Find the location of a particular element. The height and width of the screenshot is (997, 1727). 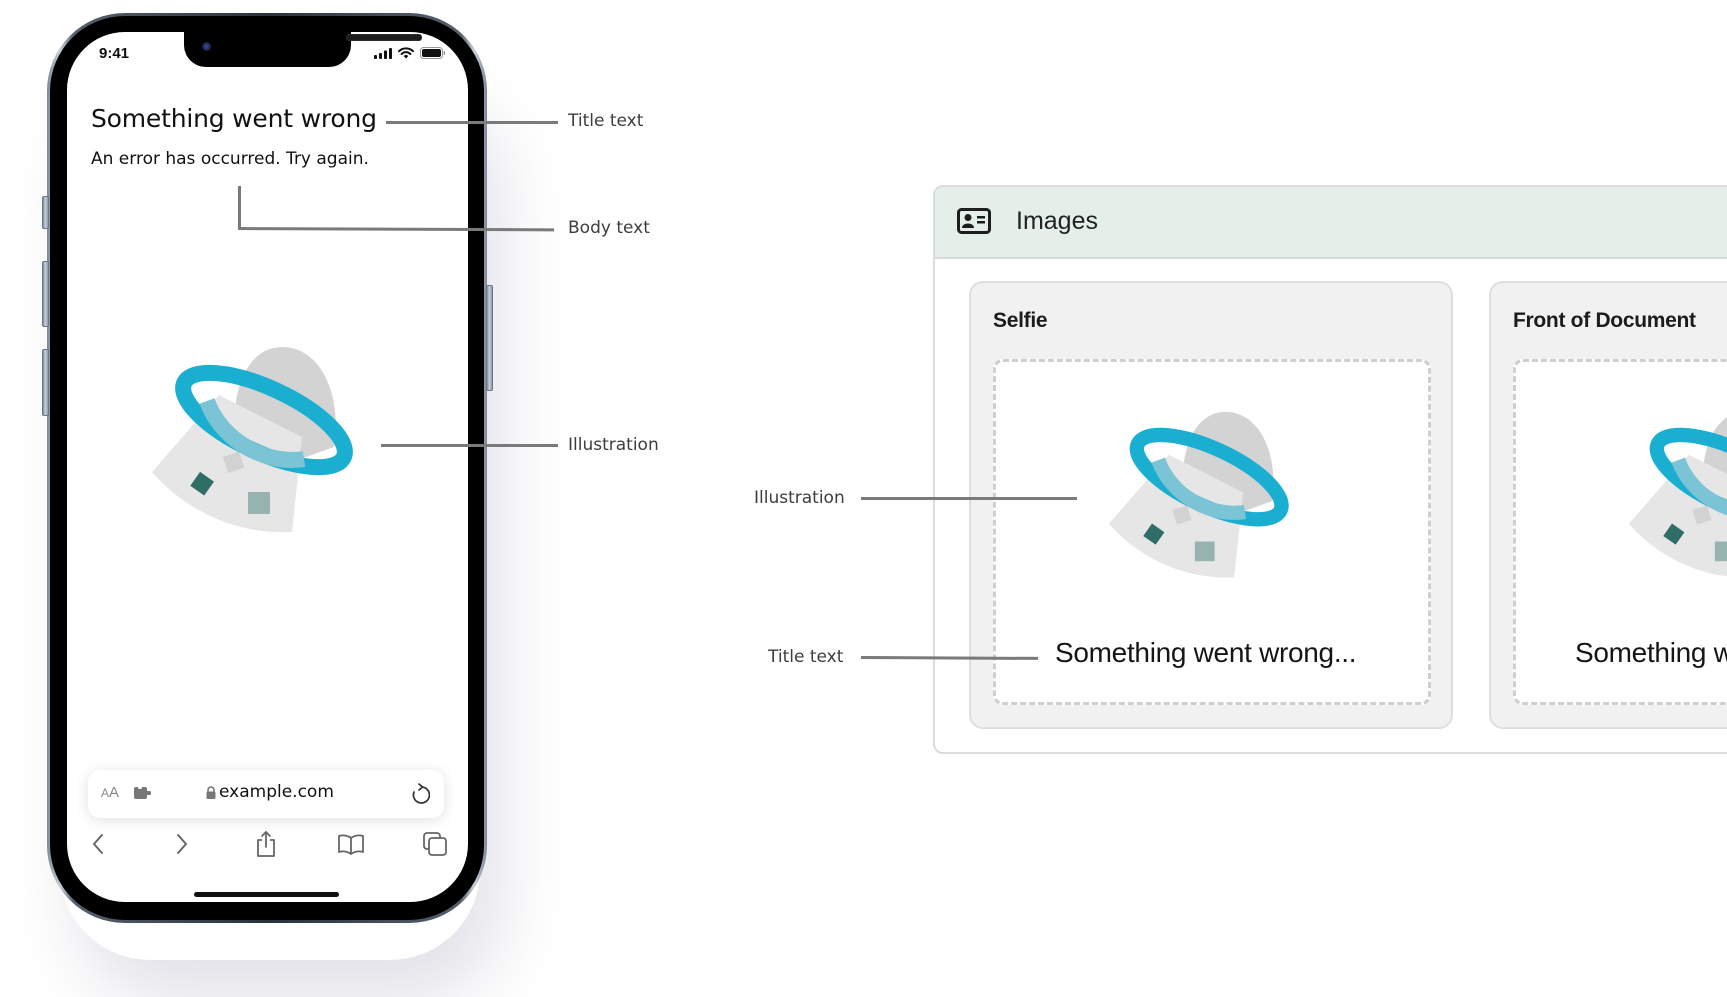

panel-header: Images is located at coordinates (1331, 223).